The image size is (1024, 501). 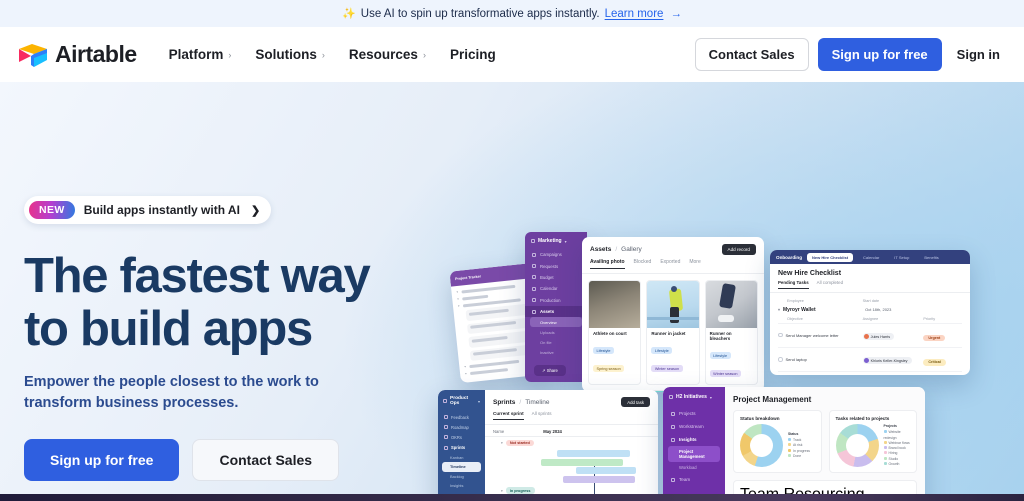 I want to click on sidebar-item-feedback: Feedback, so click(x=461, y=417).